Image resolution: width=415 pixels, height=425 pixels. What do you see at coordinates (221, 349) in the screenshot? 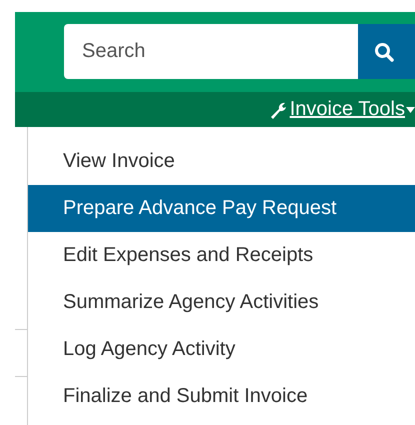
I see `menu-item: Log Agency Activity` at bounding box center [221, 349].